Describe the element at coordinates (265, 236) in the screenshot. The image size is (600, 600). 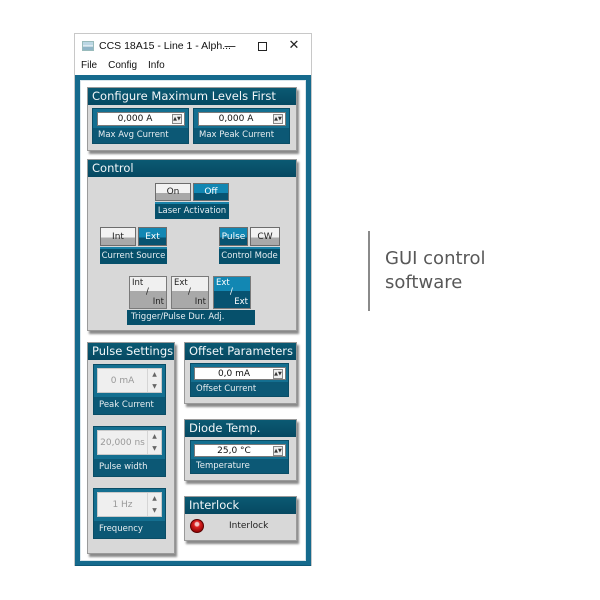
I see `mode-cw-button: CW` at that location.